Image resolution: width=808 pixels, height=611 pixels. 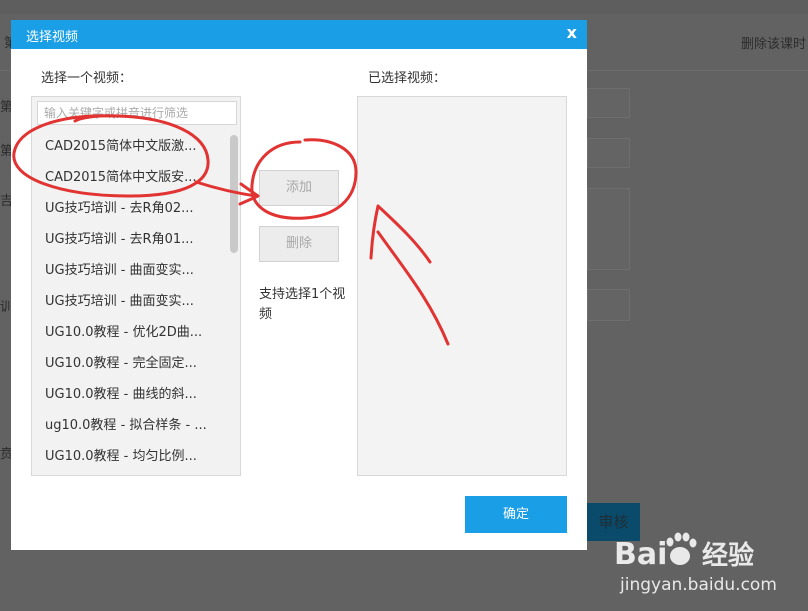 What do you see at coordinates (773, 42) in the screenshot?
I see `delete-lesson-link: 删除该课时` at bounding box center [773, 42].